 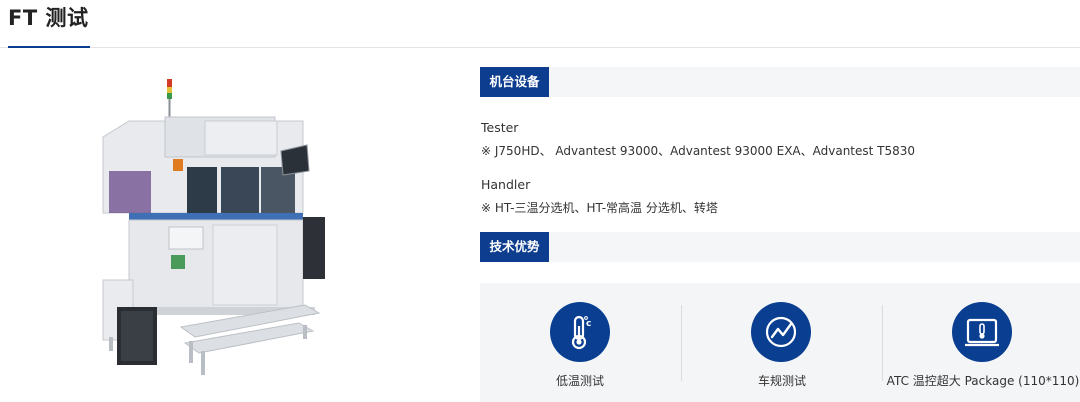 I want to click on page-title: FT 测试, so click(x=48, y=18).